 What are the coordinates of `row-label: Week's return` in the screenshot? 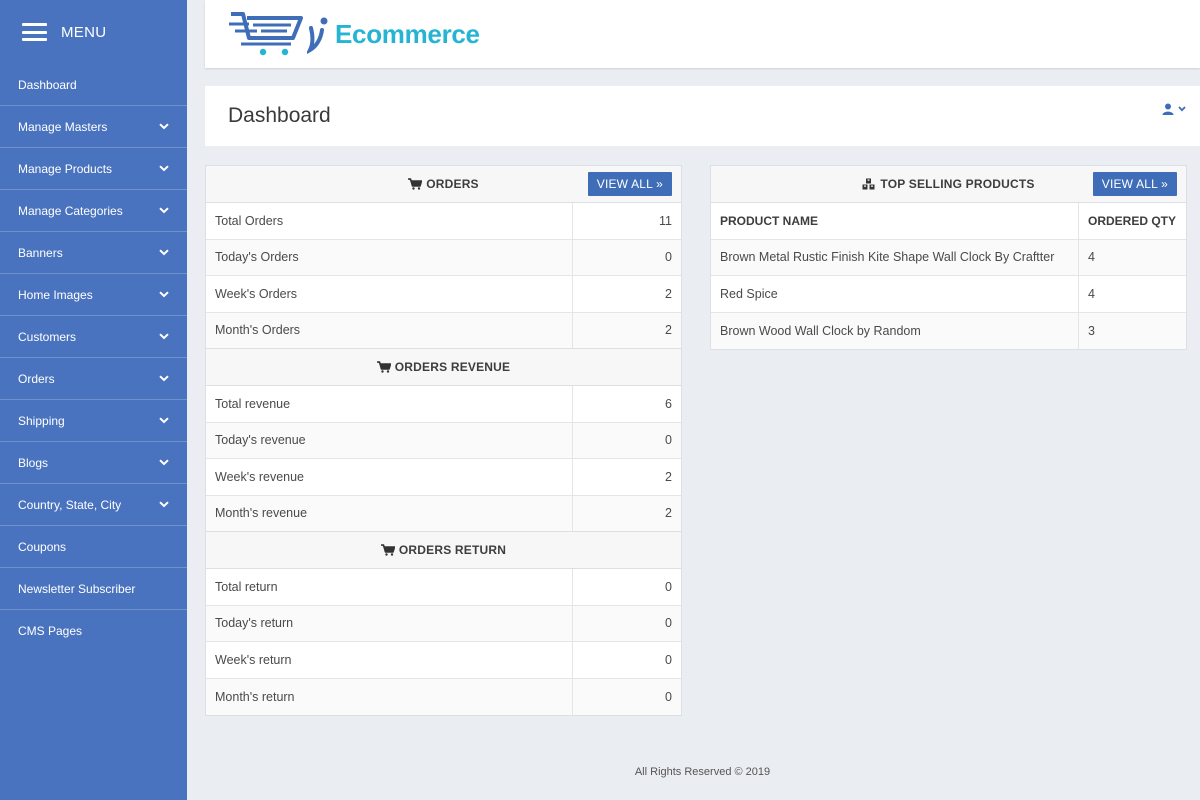 It's located at (389, 660).